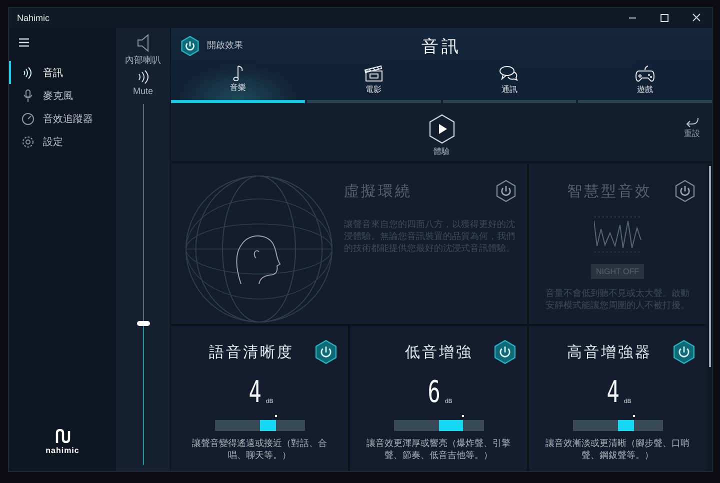  I want to click on waveform-drawing, so click(618, 235).